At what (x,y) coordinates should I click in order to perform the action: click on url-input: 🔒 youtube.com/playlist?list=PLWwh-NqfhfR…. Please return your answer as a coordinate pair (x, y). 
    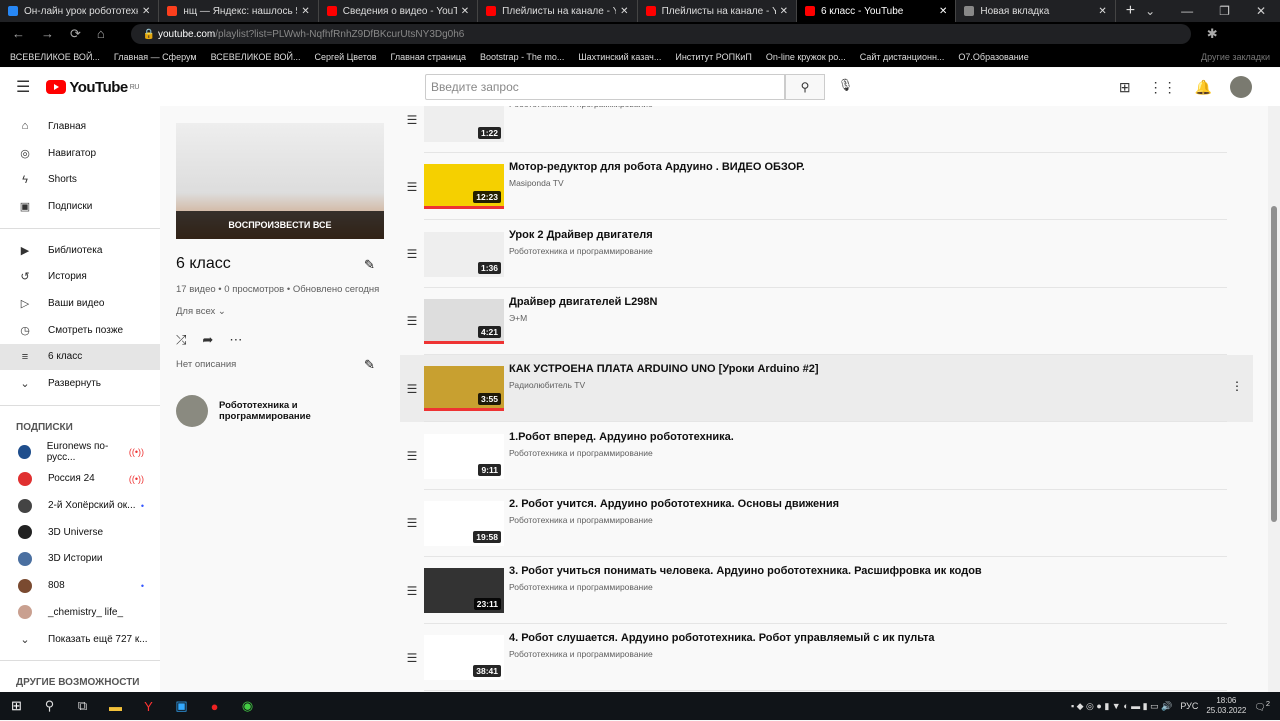
    Looking at the image, I should click on (660, 34).